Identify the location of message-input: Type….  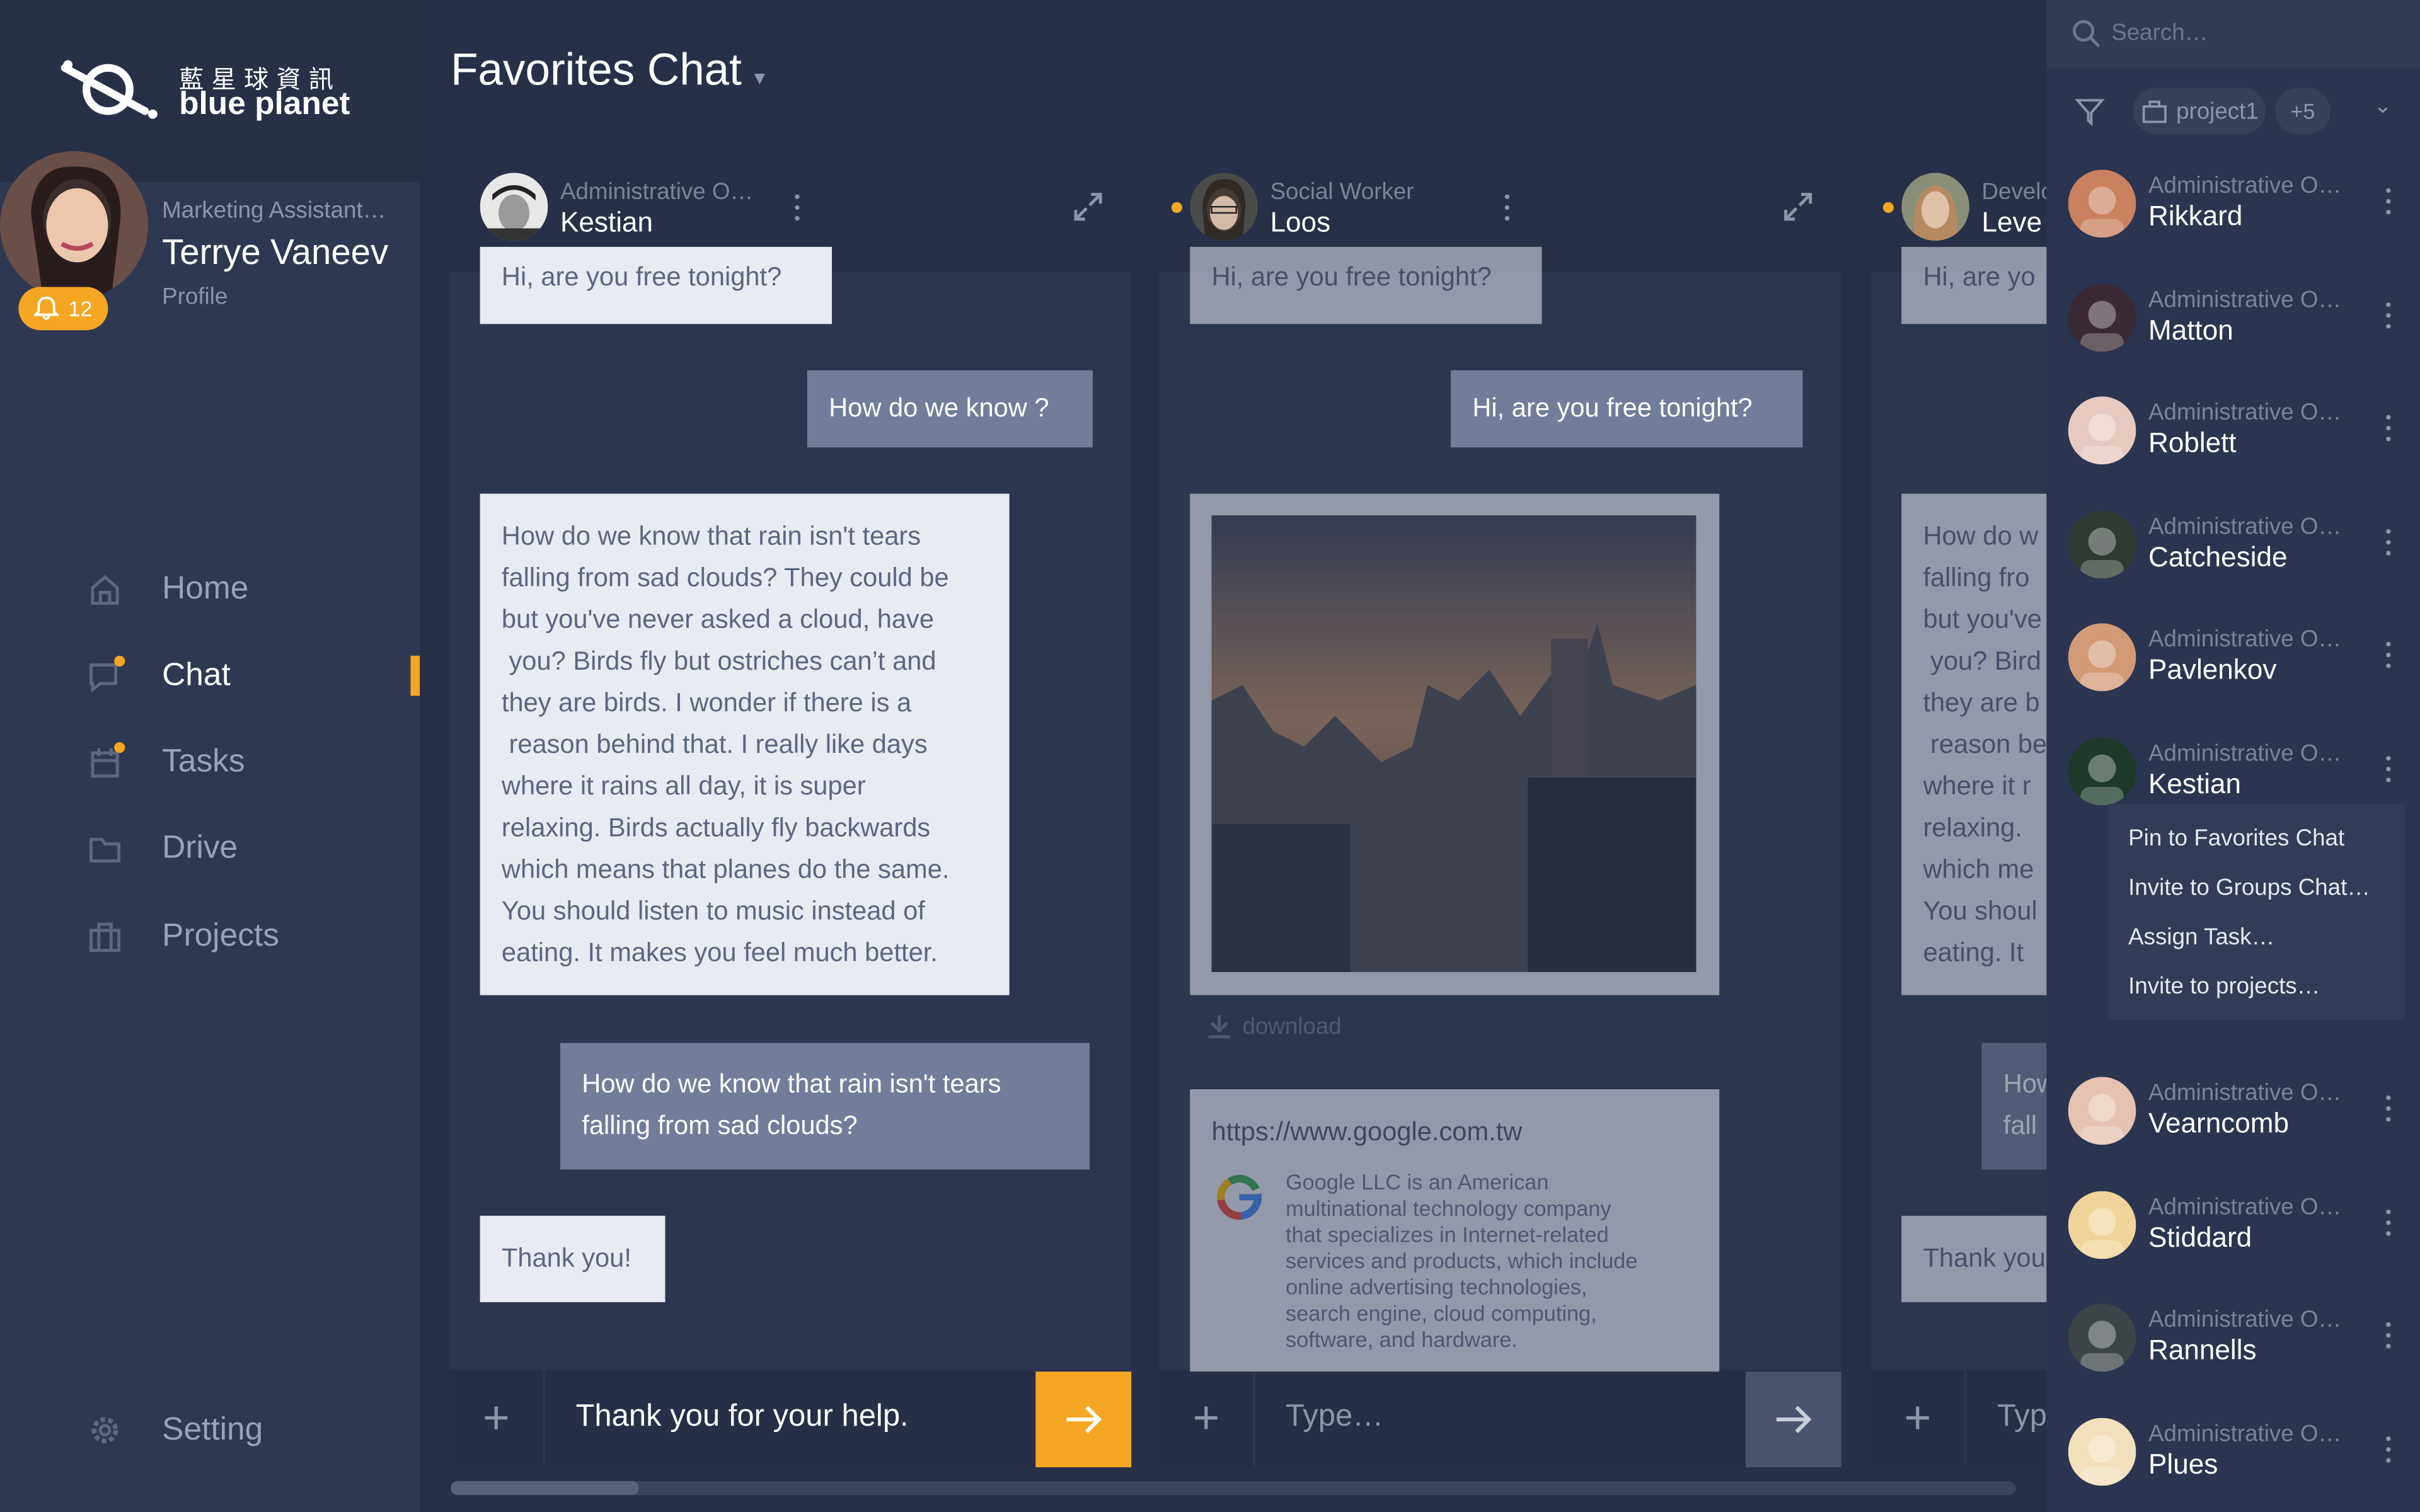
(1335, 1417).